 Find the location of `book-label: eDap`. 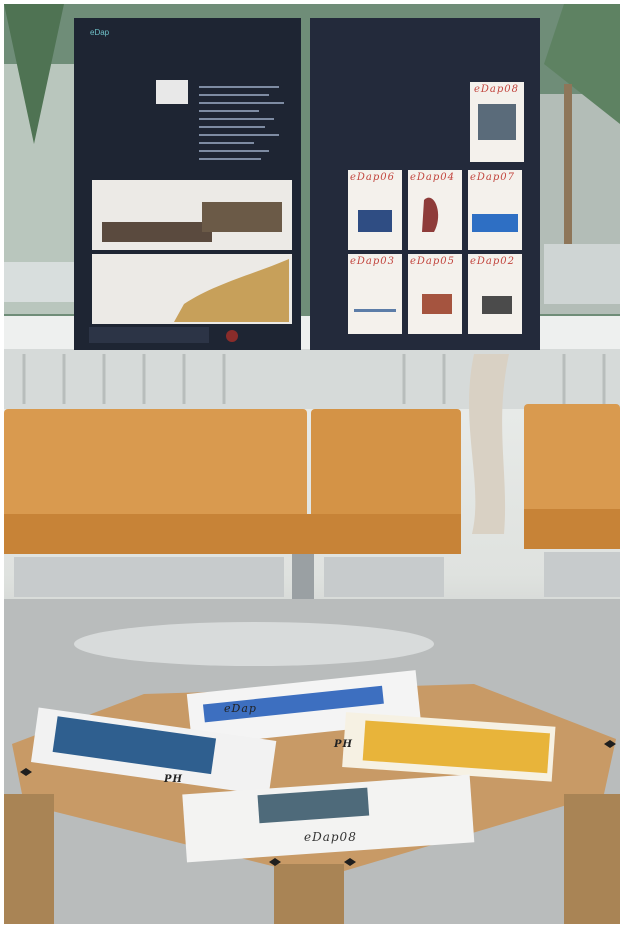

book-label: eDap is located at coordinates (240, 708).